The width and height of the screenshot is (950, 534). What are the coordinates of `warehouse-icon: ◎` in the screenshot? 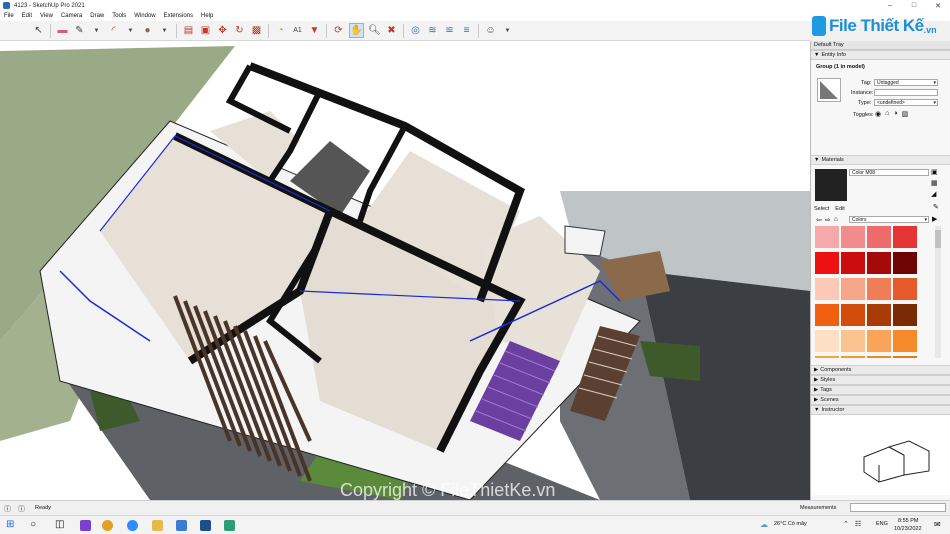 It's located at (415, 30).